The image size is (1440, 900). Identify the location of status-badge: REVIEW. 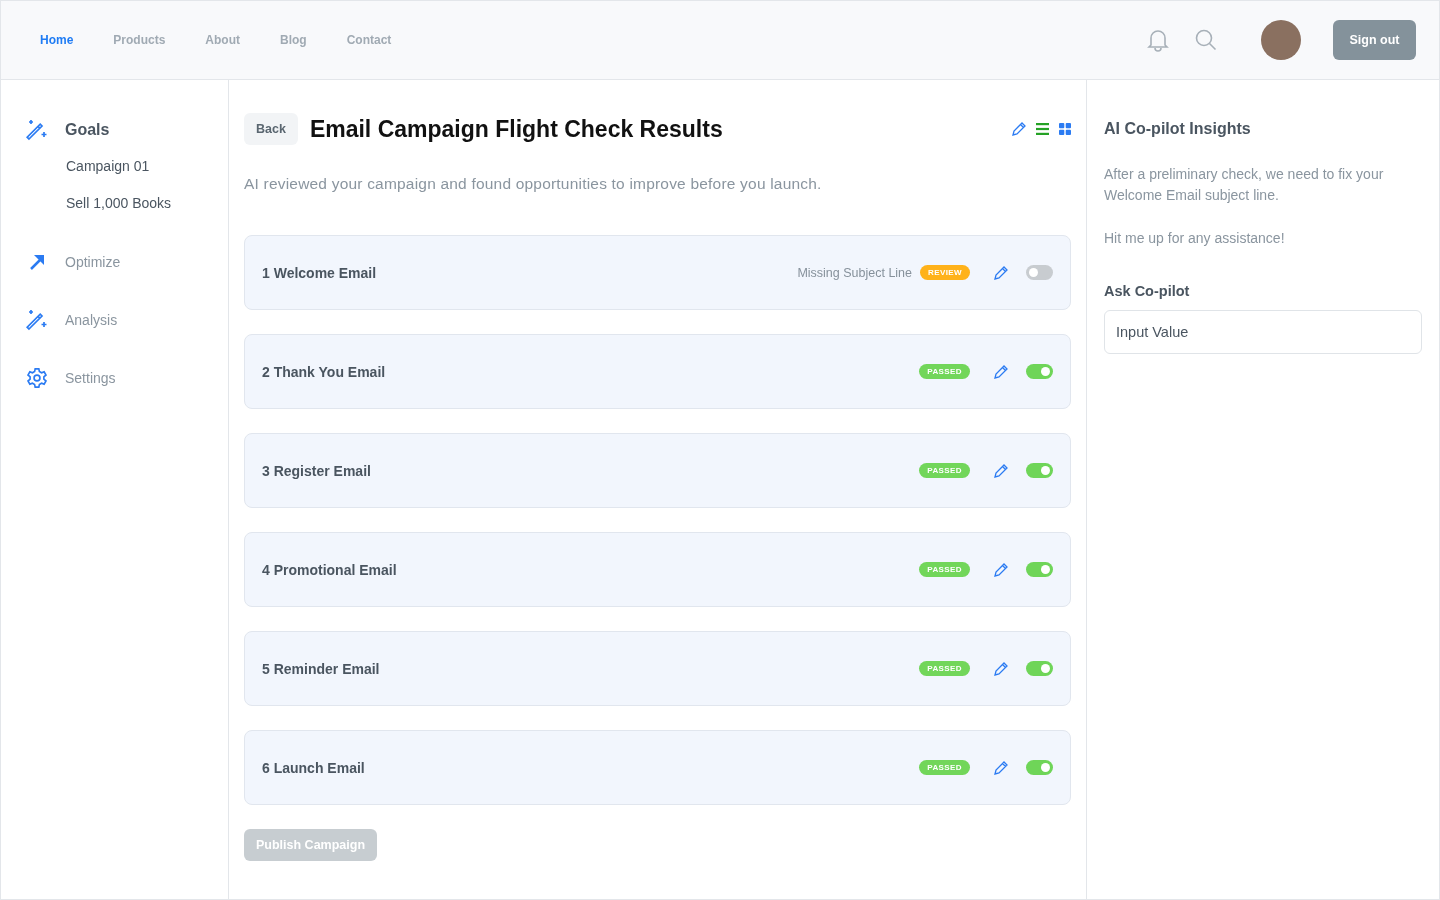
(945, 272).